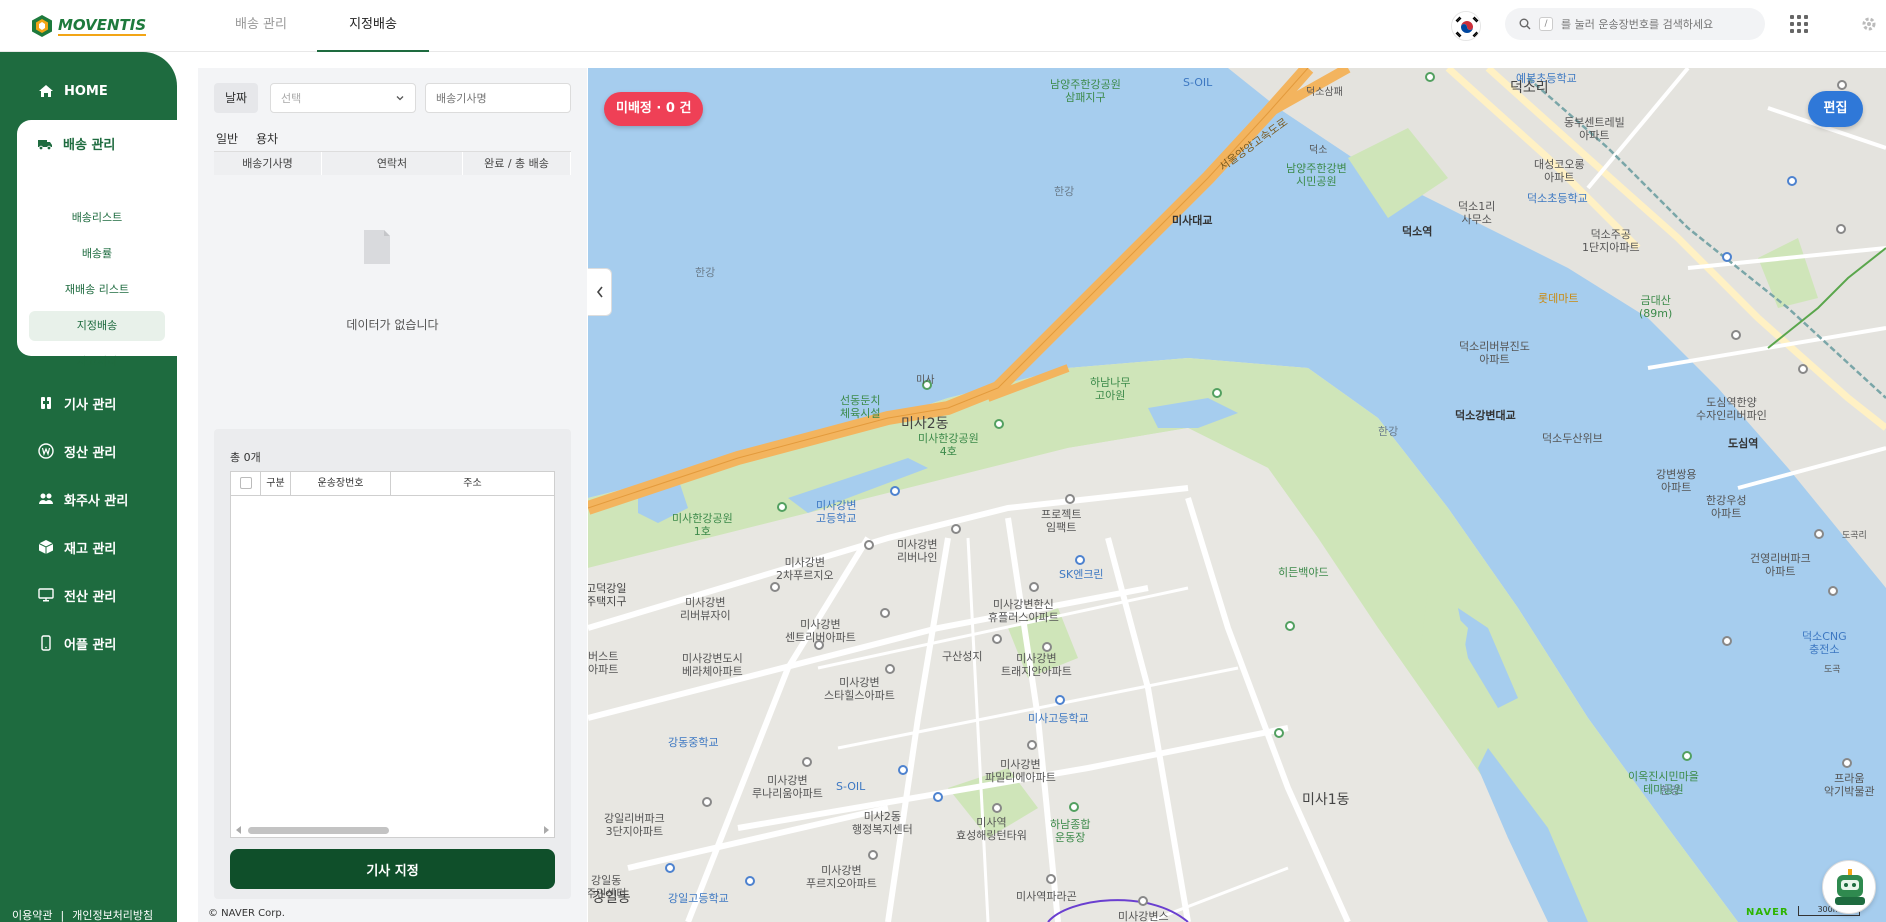 Image resolution: width=1886 pixels, height=922 pixels. What do you see at coordinates (1849, 887) in the screenshot?
I see `assistant-bot-avatar` at bounding box center [1849, 887].